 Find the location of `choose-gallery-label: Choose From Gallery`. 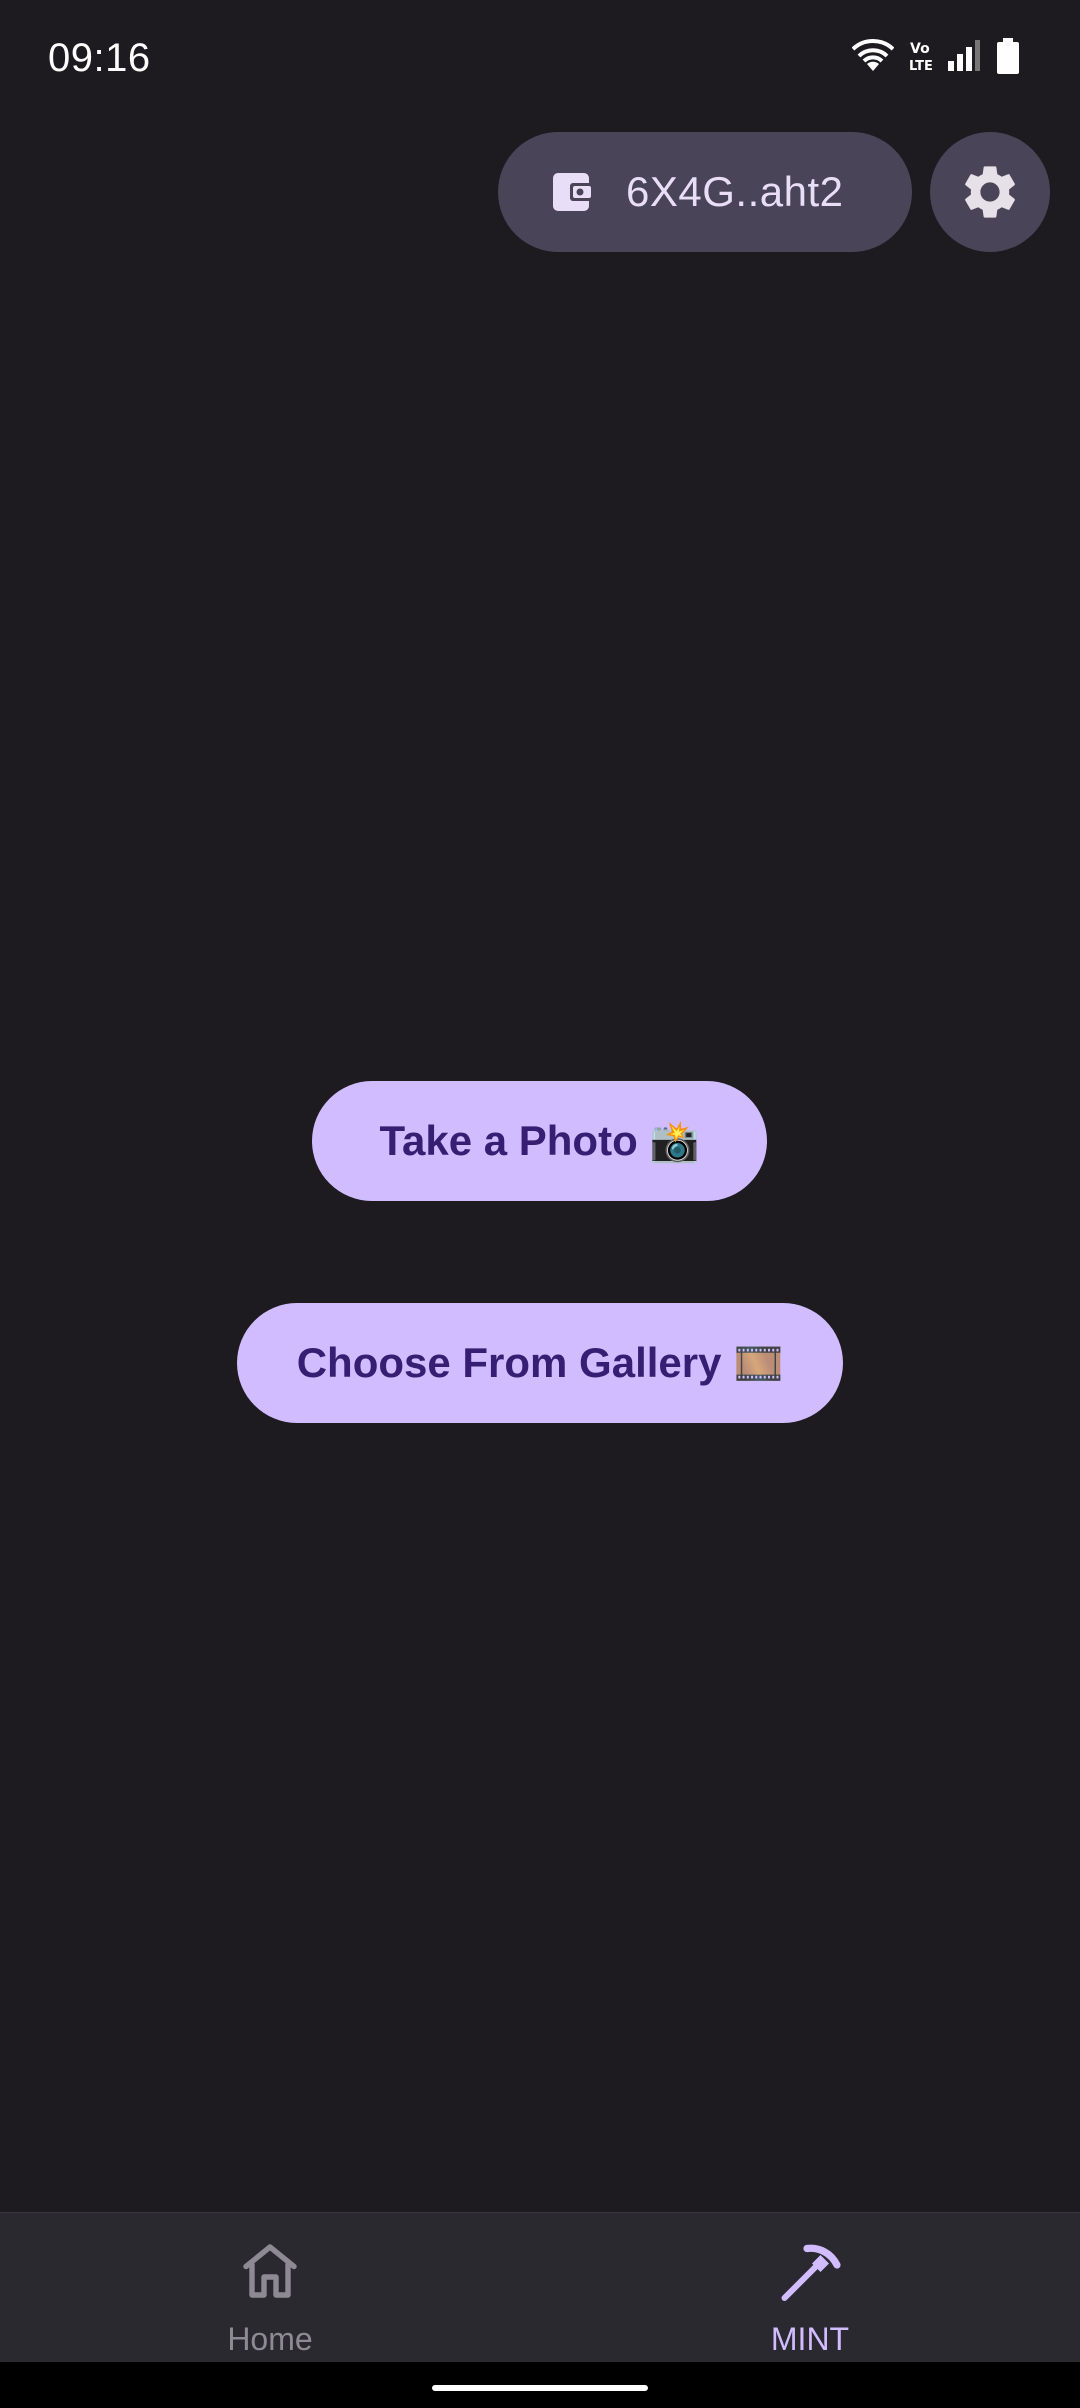

choose-gallery-label: Choose From Gallery is located at coordinates (509, 1362).